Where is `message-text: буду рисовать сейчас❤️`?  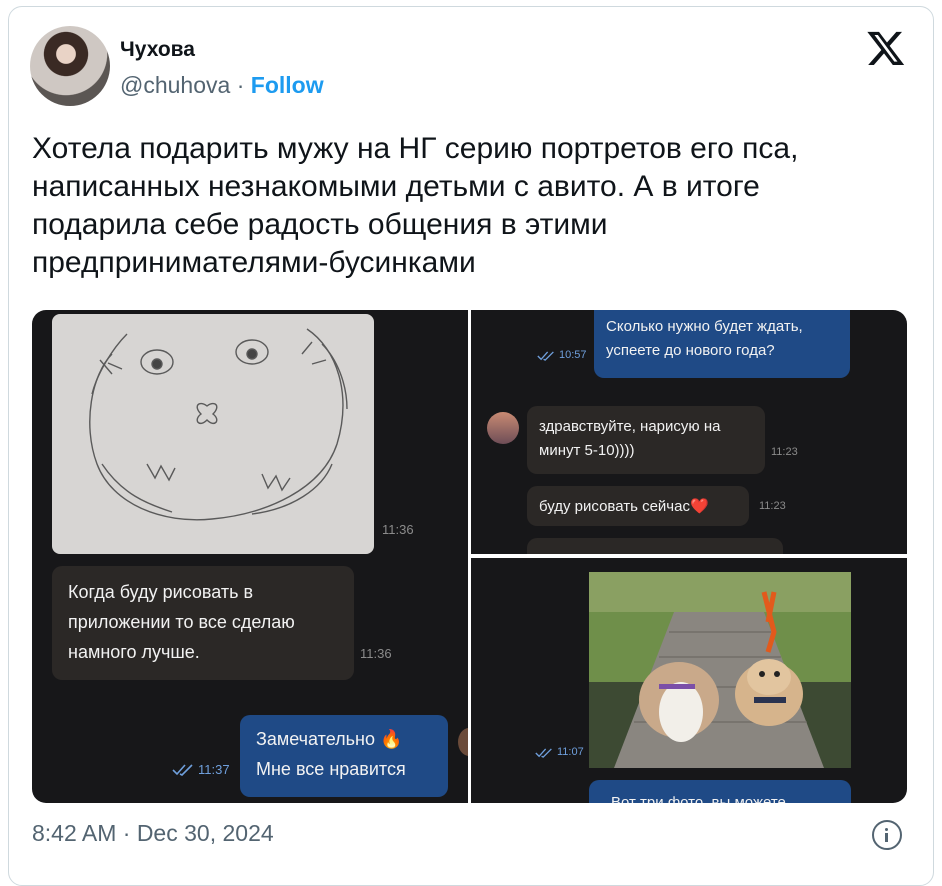 message-text: буду рисовать сейчас❤️ is located at coordinates (624, 506).